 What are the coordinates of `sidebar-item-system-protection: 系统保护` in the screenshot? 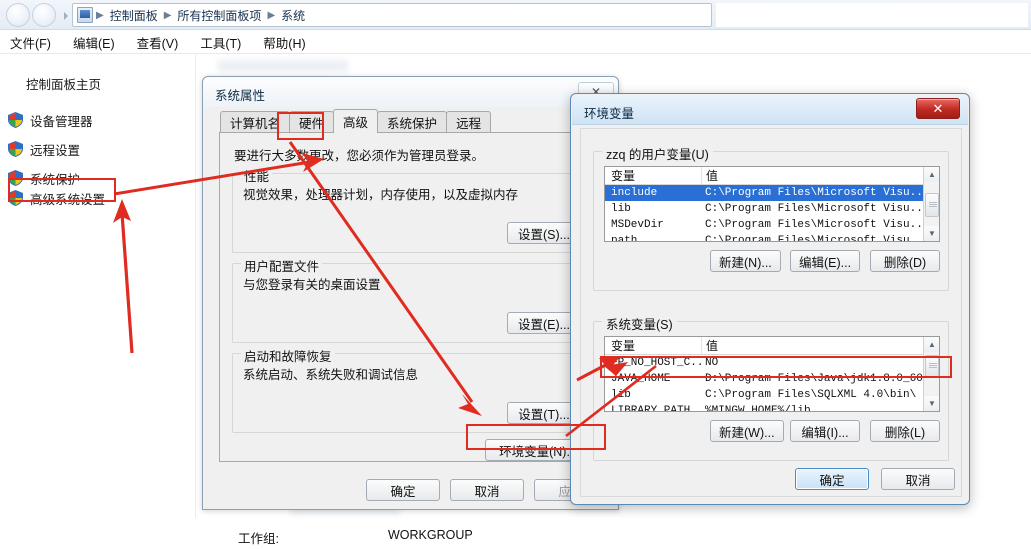 It's located at (44, 178).